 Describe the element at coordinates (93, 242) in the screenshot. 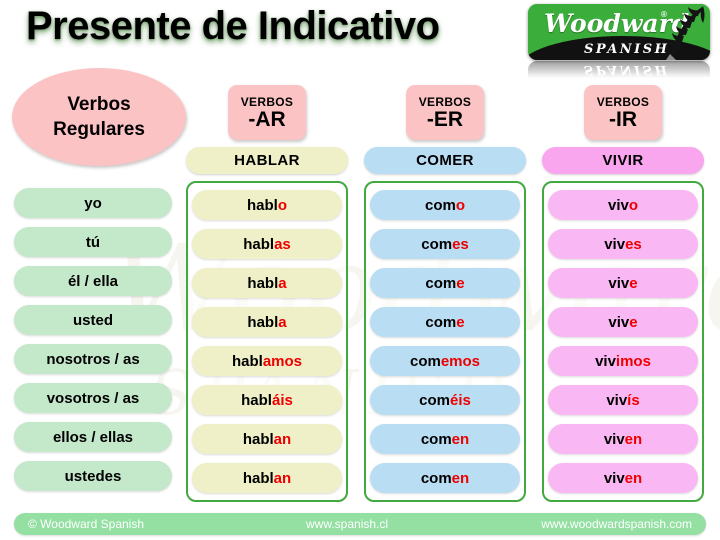

I see `pronoun-pill: tú` at that location.